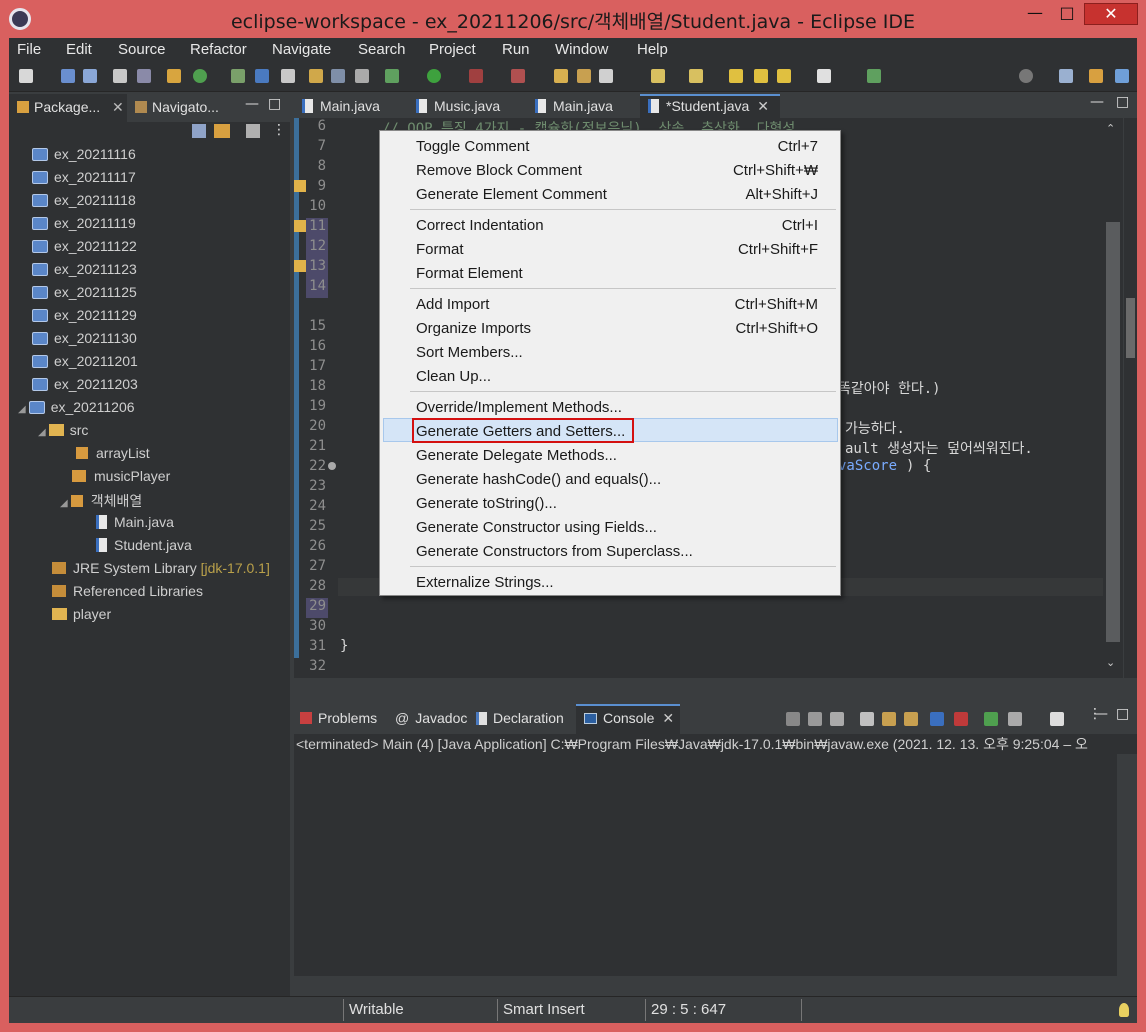 The height and width of the screenshot is (1032, 1146). Describe the element at coordinates (70, 107) in the screenshot. I see `tab-package-explorer: Package... ✕` at that location.